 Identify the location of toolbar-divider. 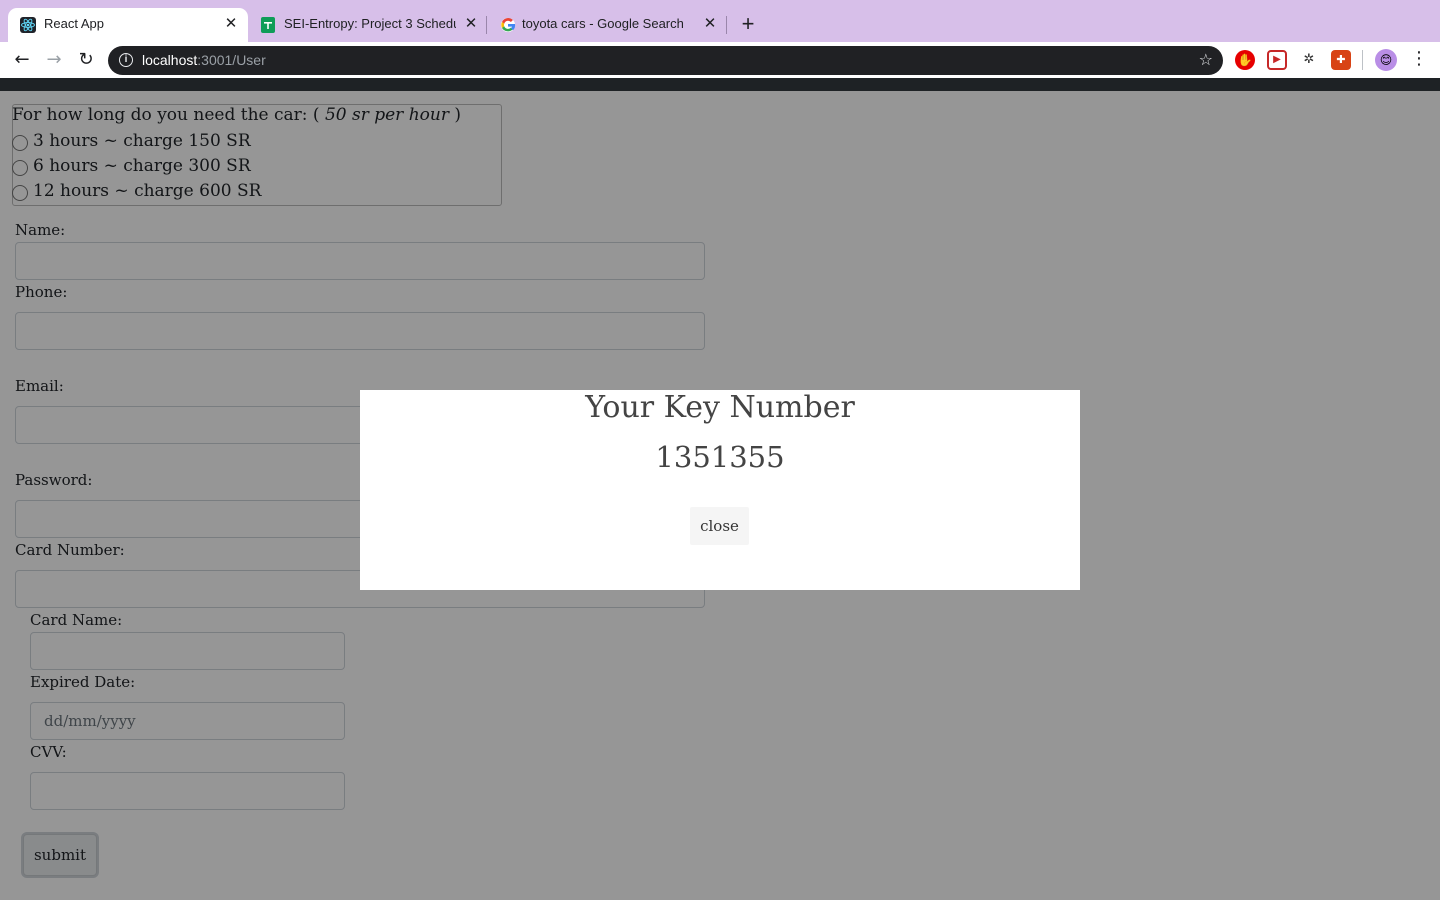
(1362, 60).